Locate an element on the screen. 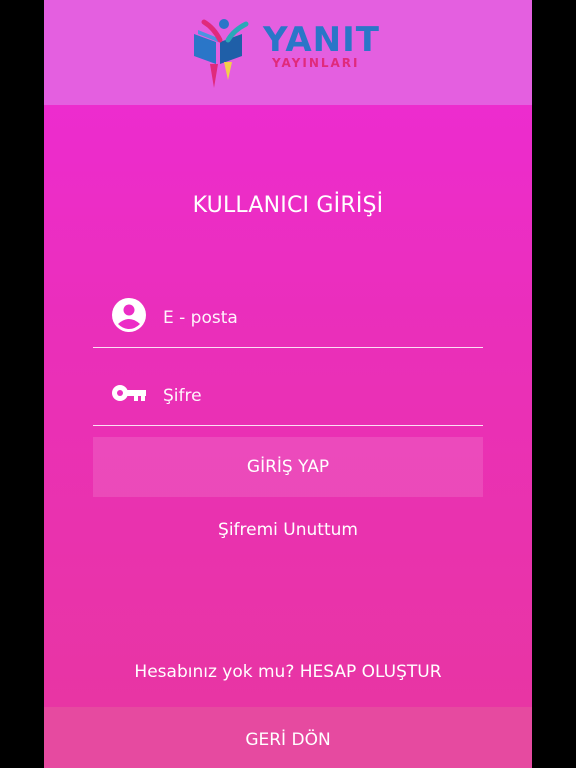 This screenshot has height=768, width=576. create-account-link: HESAP OLUŞTUR is located at coordinates (371, 672).